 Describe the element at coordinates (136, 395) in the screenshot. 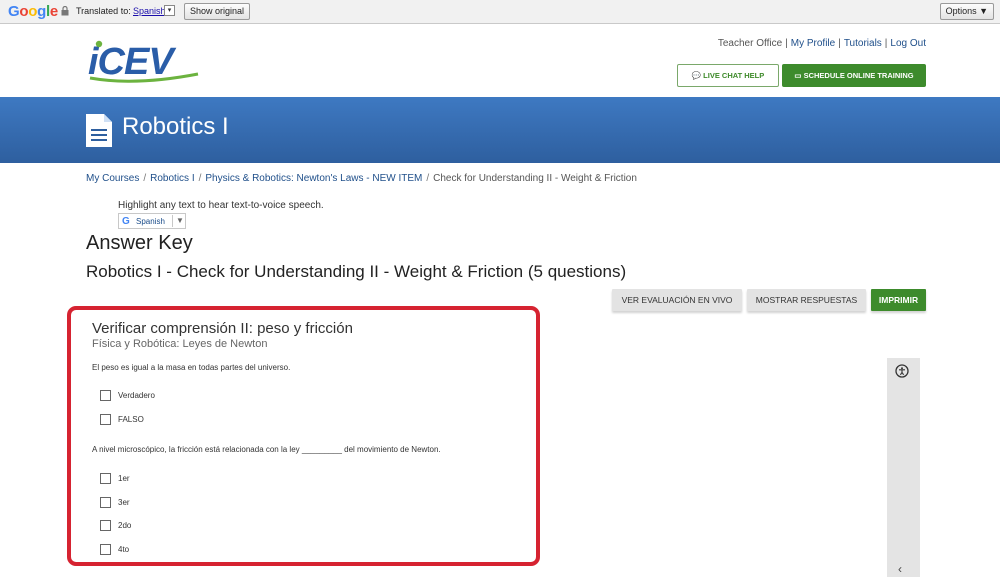

I see `option-label: Verdadero` at that location.